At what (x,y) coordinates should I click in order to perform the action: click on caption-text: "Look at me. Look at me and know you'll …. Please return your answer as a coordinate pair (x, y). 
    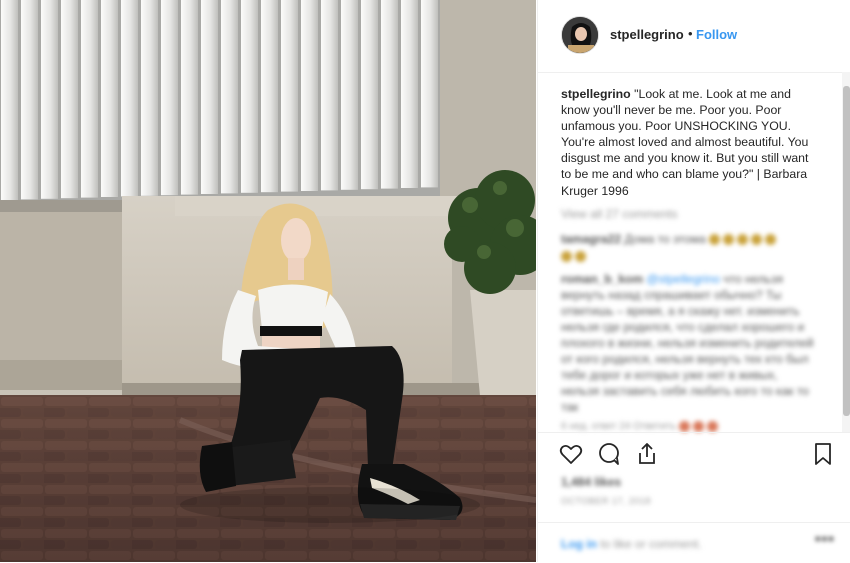
    Looking at the image, I should click on (685, 142).